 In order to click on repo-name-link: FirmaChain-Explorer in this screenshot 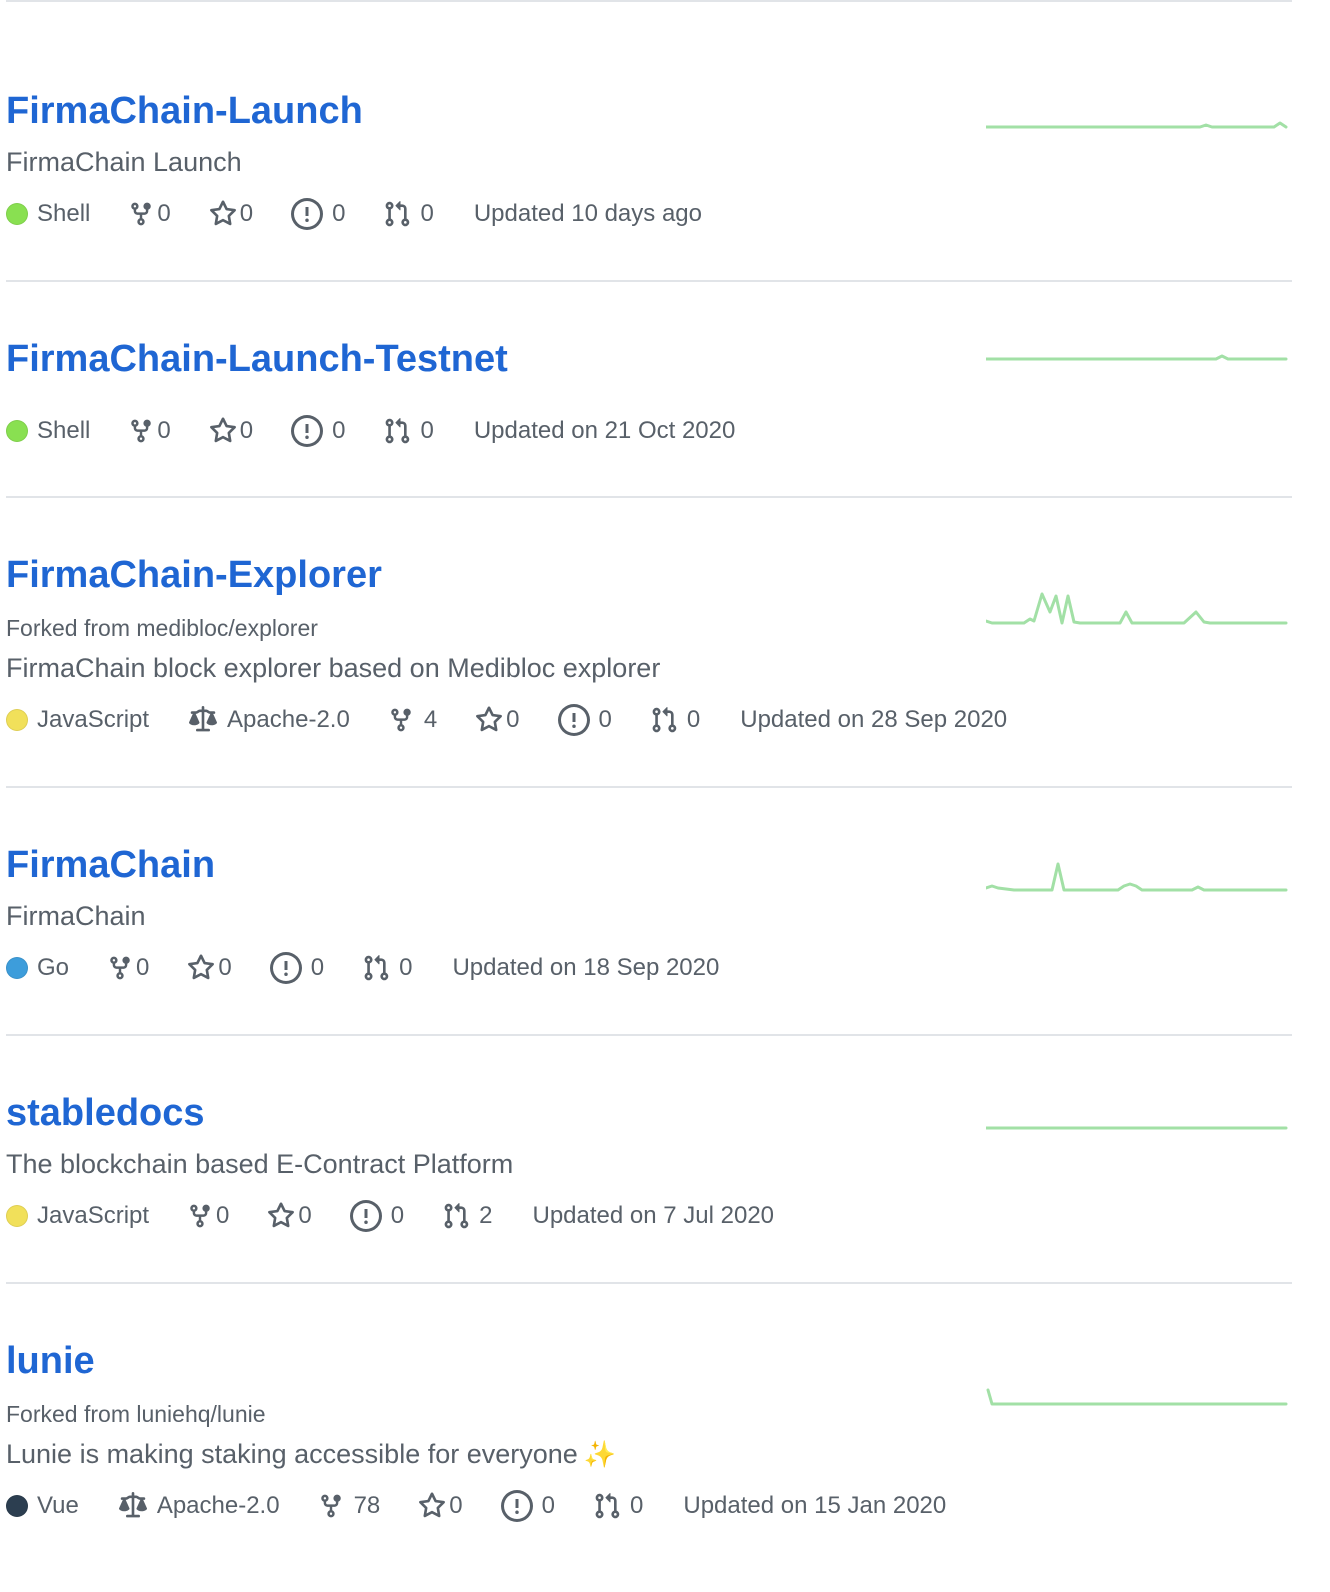, I will do `click(194, 575)`.